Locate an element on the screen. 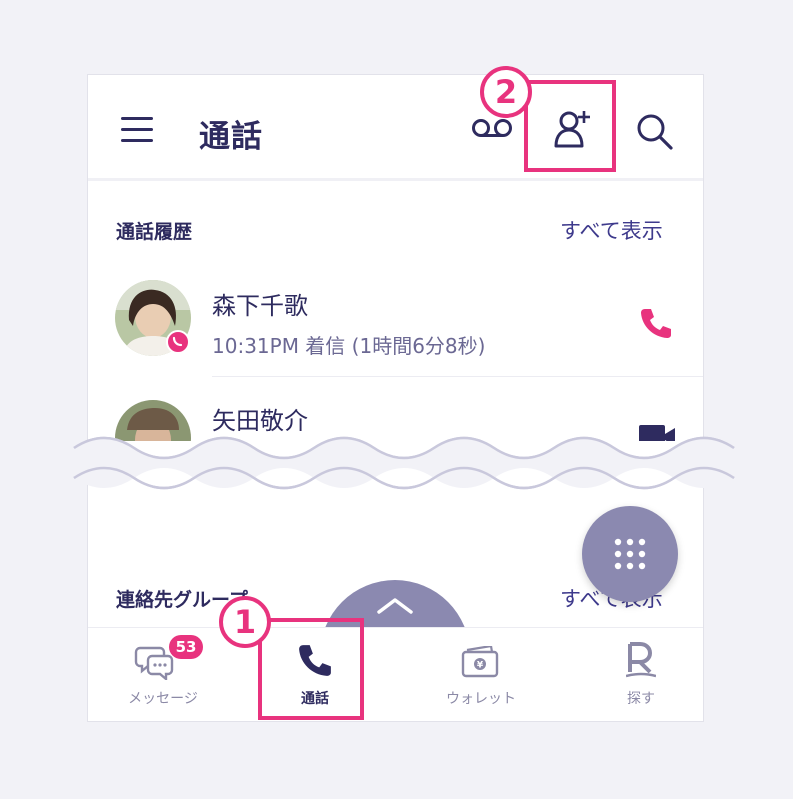 The width and height of the screenshot is (793, 799). dialpad-button is located at coordinates (630, 554).